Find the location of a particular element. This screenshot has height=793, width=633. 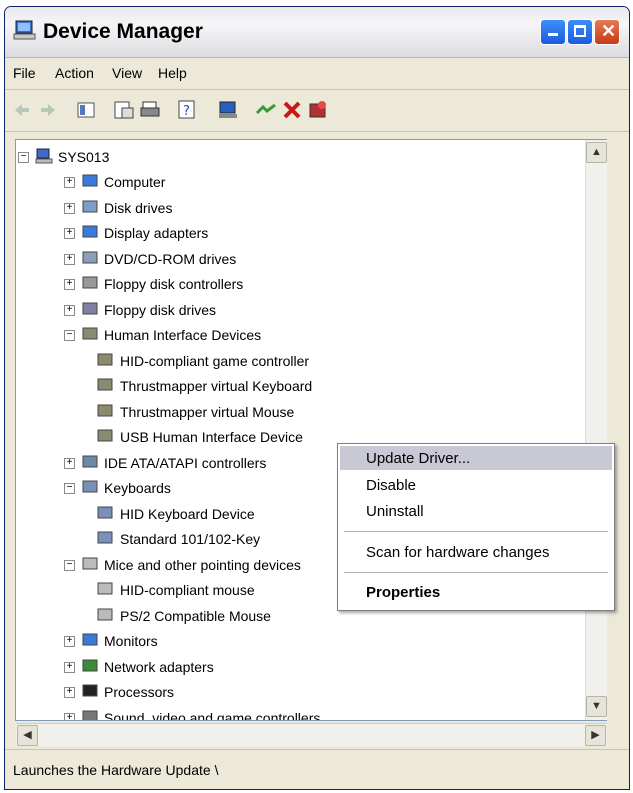

properties-icon is located at coordinates (124, 110).